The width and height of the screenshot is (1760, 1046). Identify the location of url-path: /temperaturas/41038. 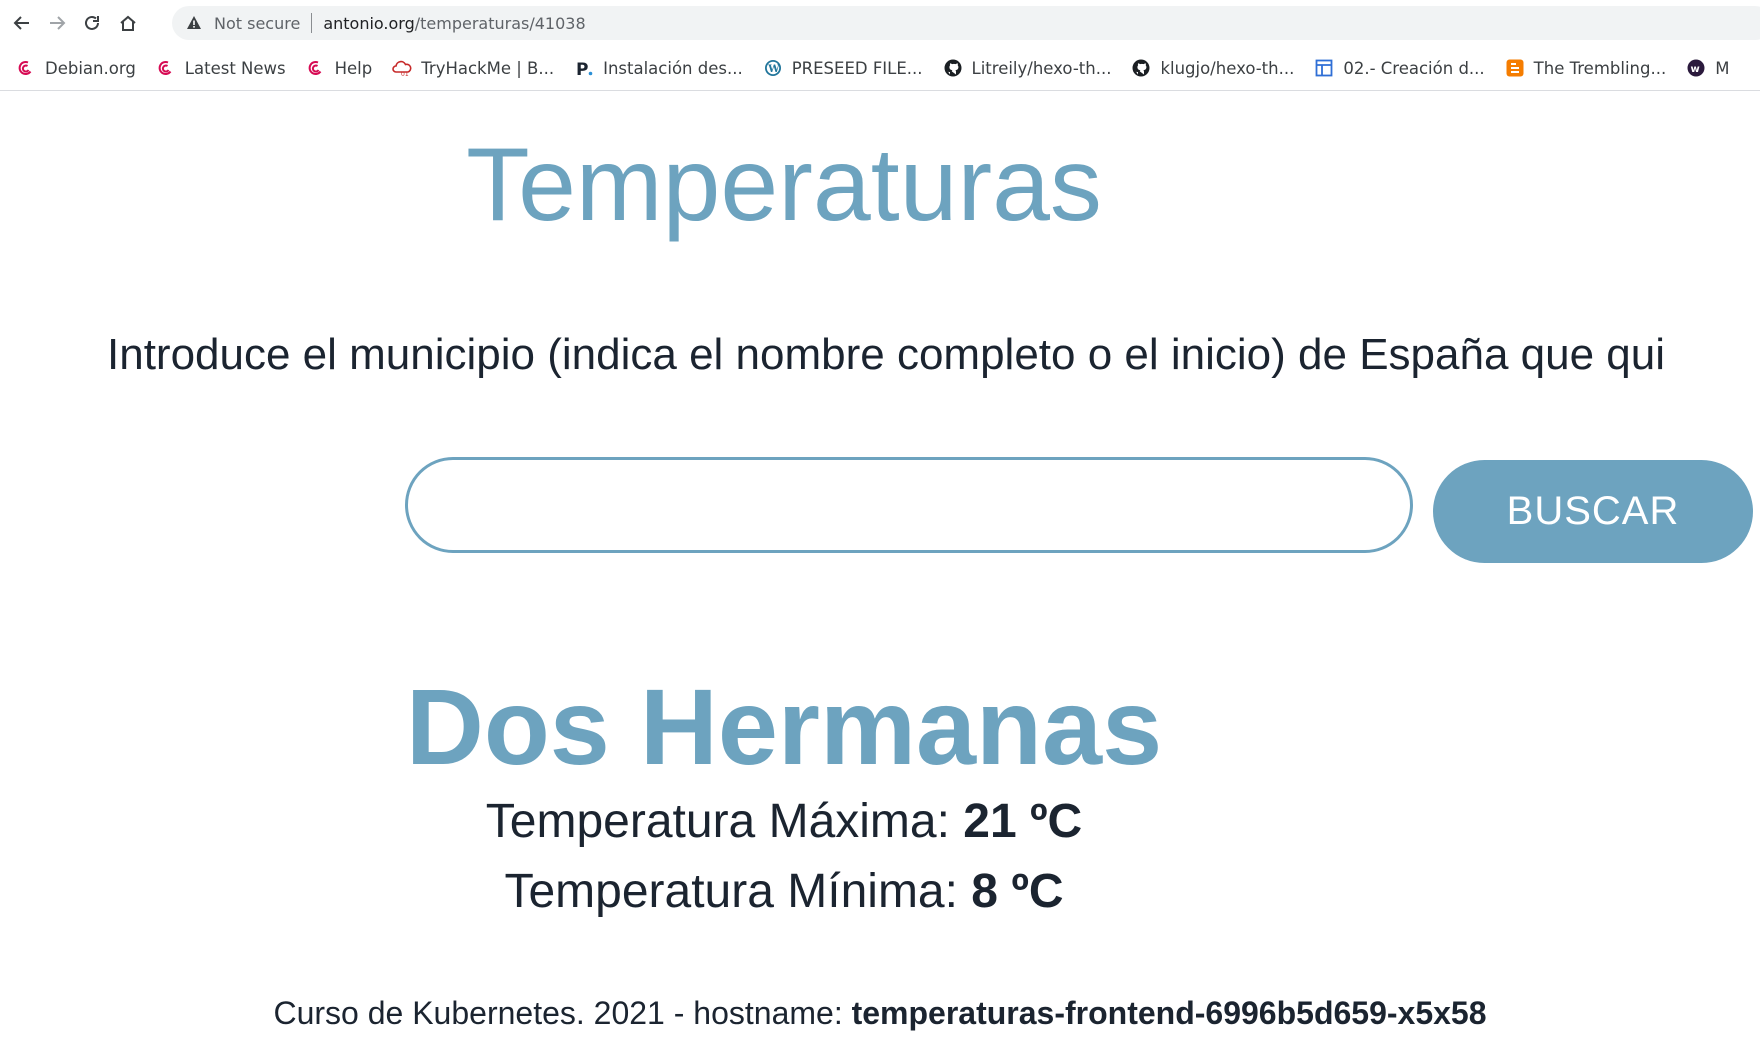
(500, 23).